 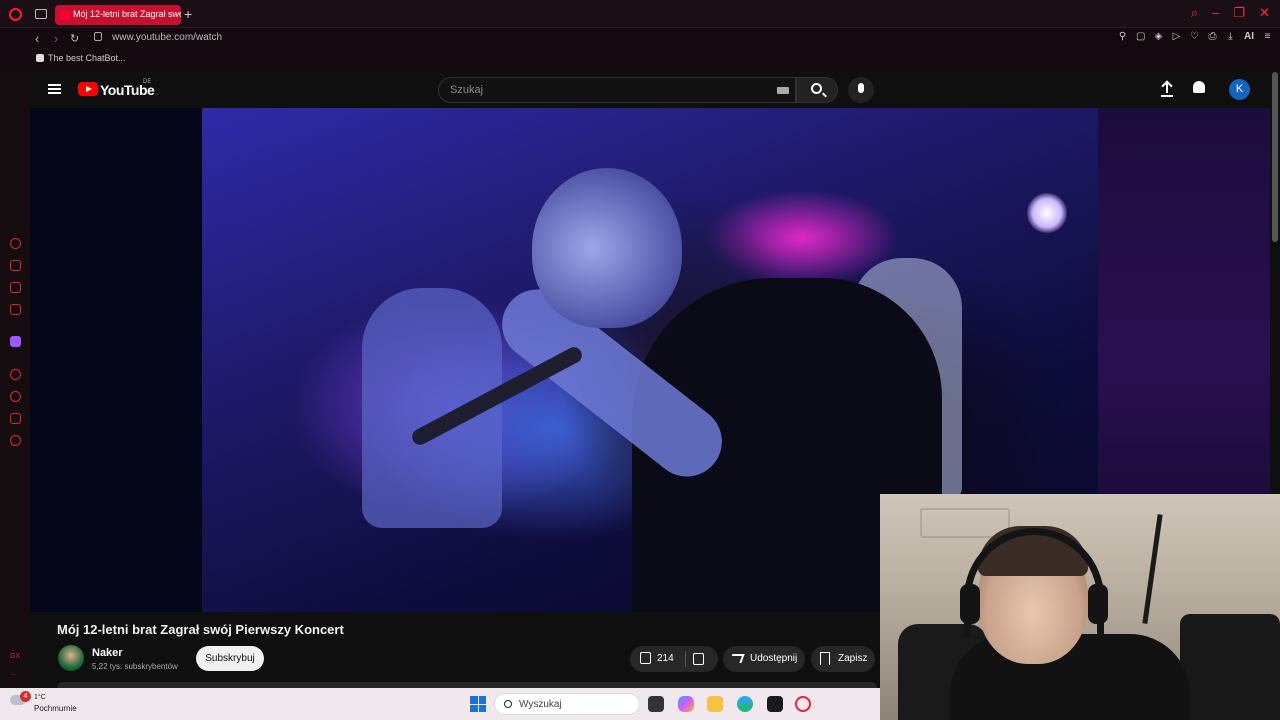 I want to click on snapshot-icon: ⎙, so click(x=1212, y=36).